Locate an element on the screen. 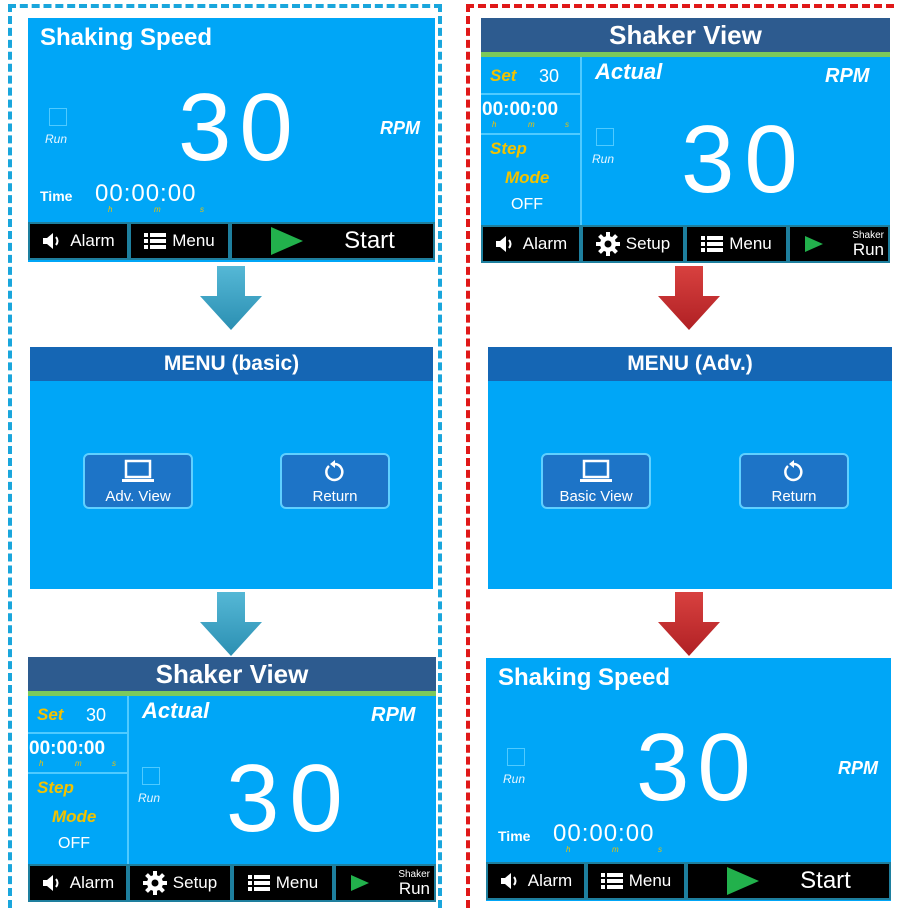  gear-icon is located at coordinates (607, 244).